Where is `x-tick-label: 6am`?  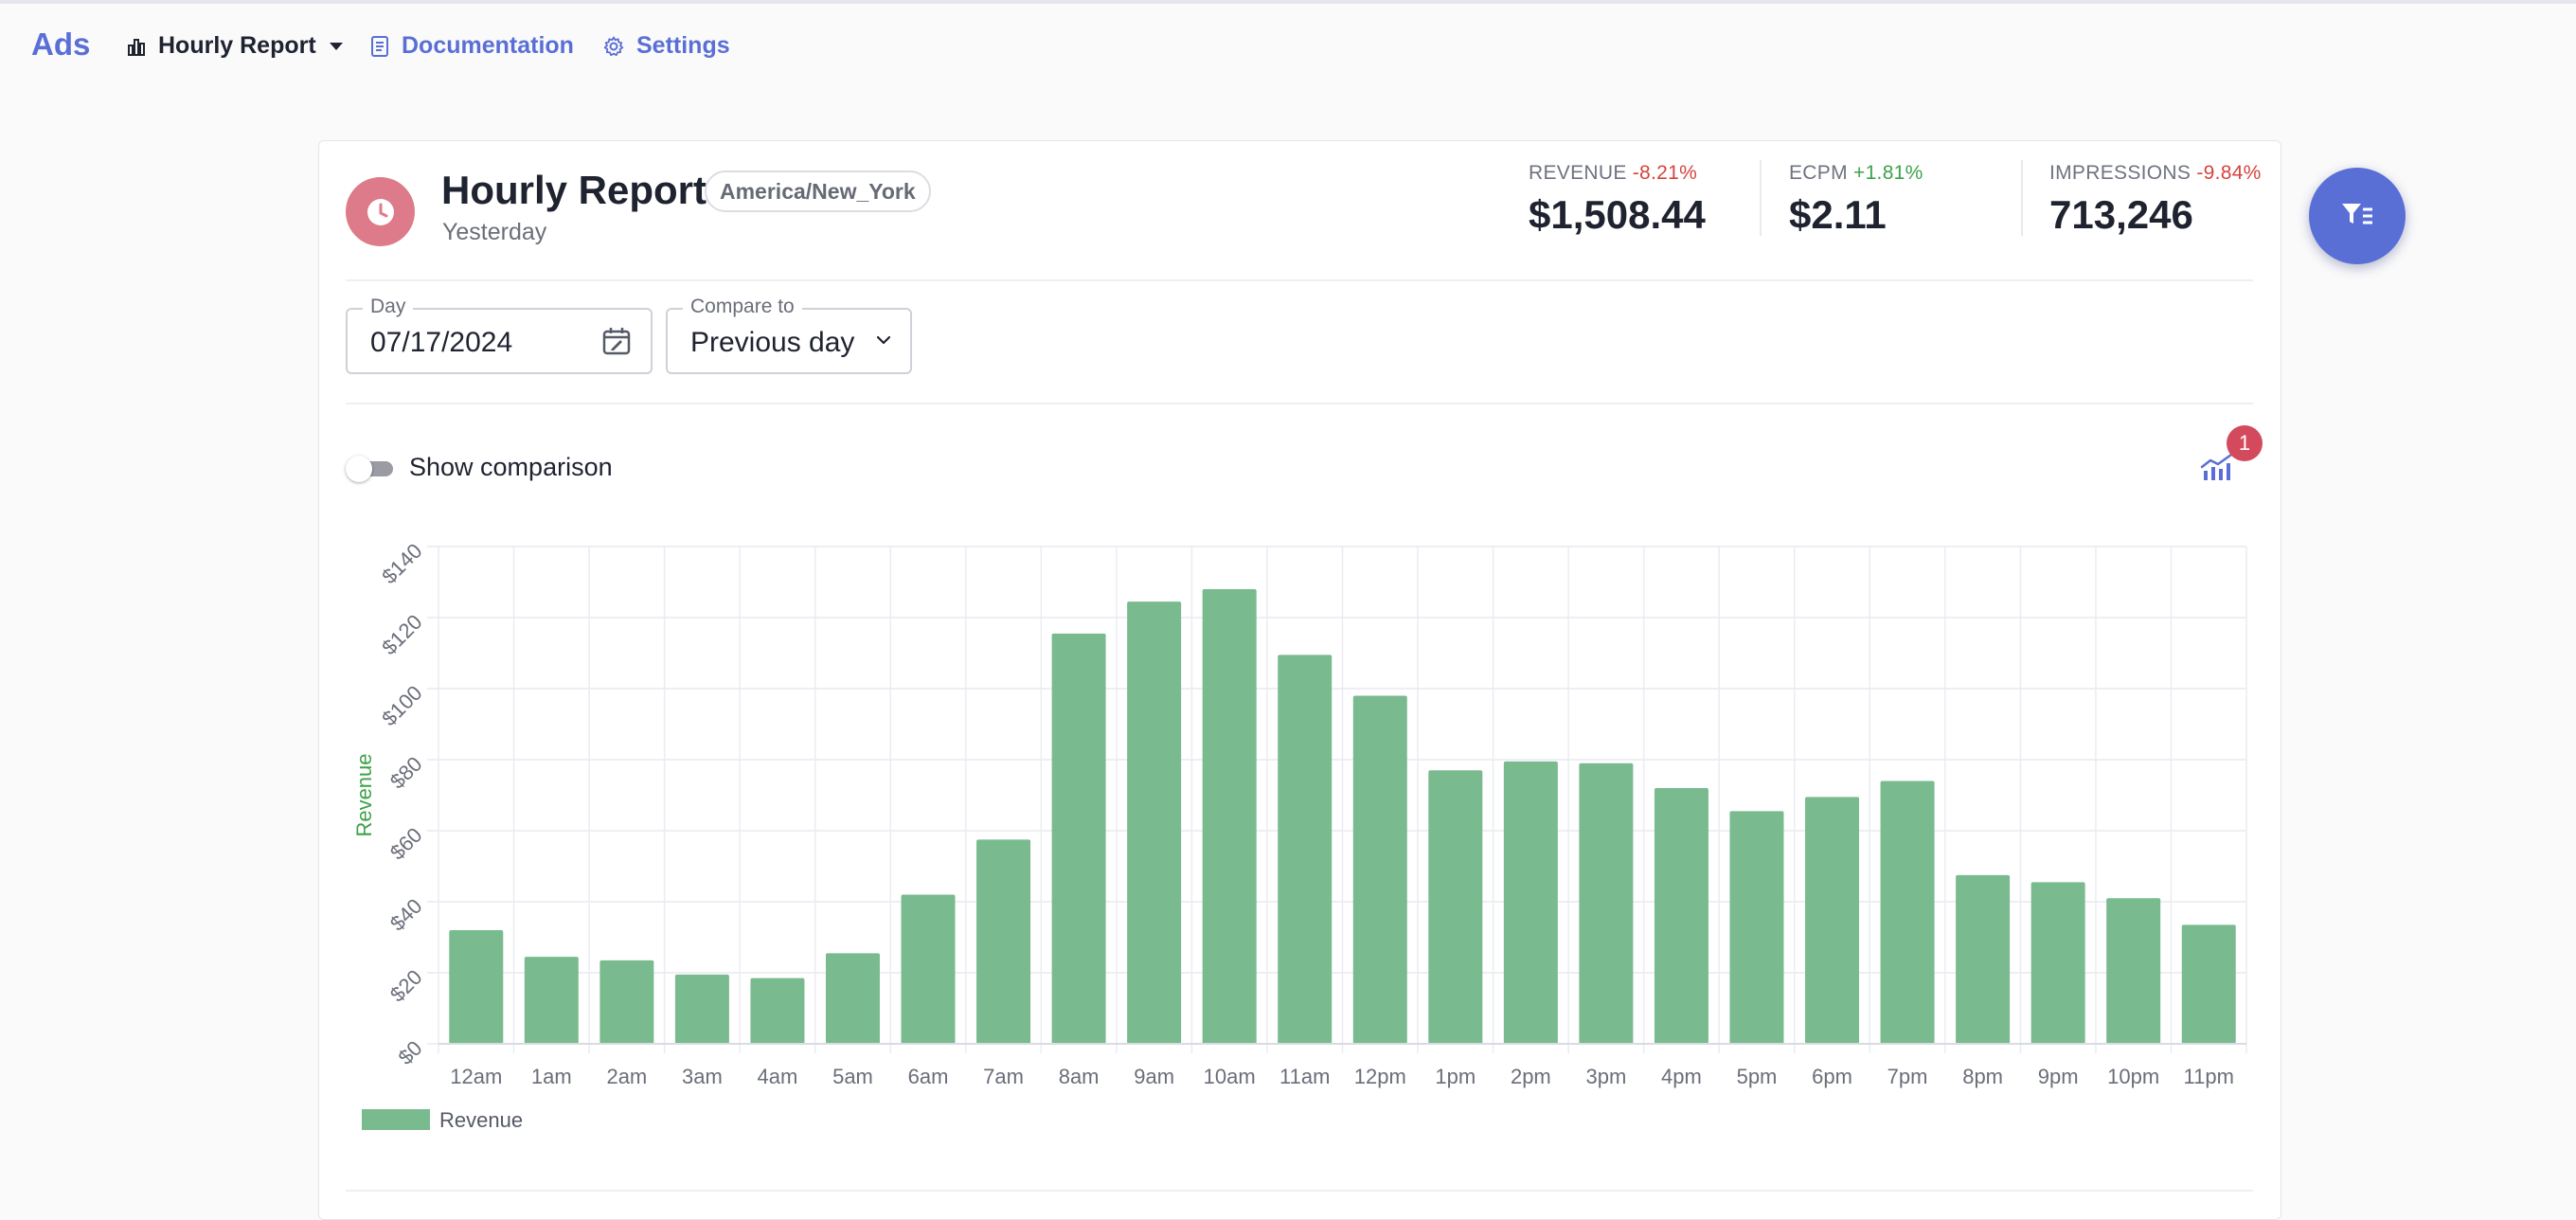 x-tick-label: 6am is located at coordinates (928, 1076).